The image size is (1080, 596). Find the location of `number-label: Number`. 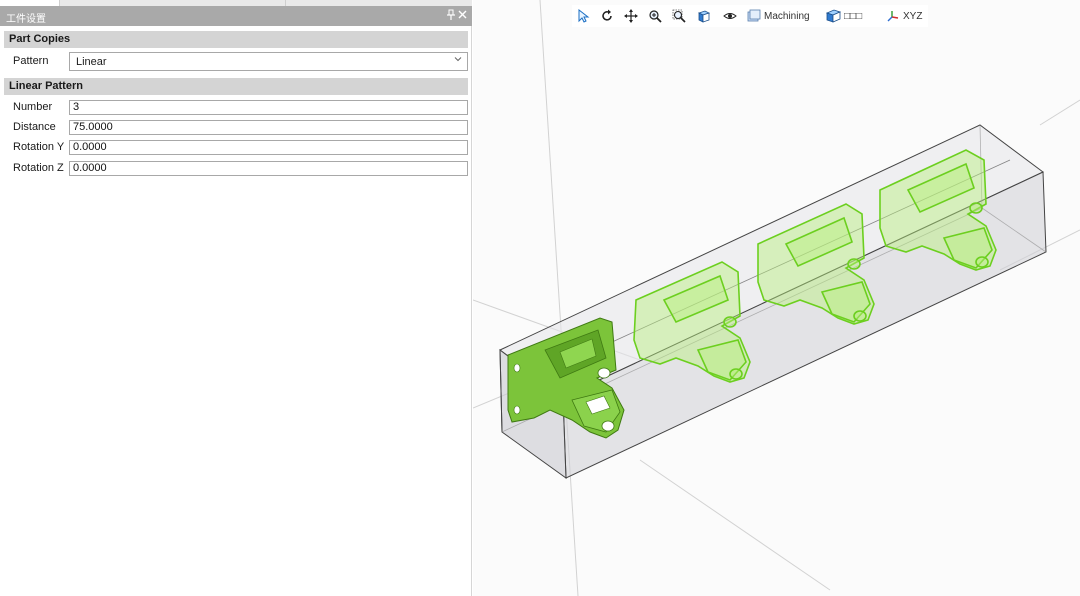

number-label: Number is located at coordinates (33, 107).